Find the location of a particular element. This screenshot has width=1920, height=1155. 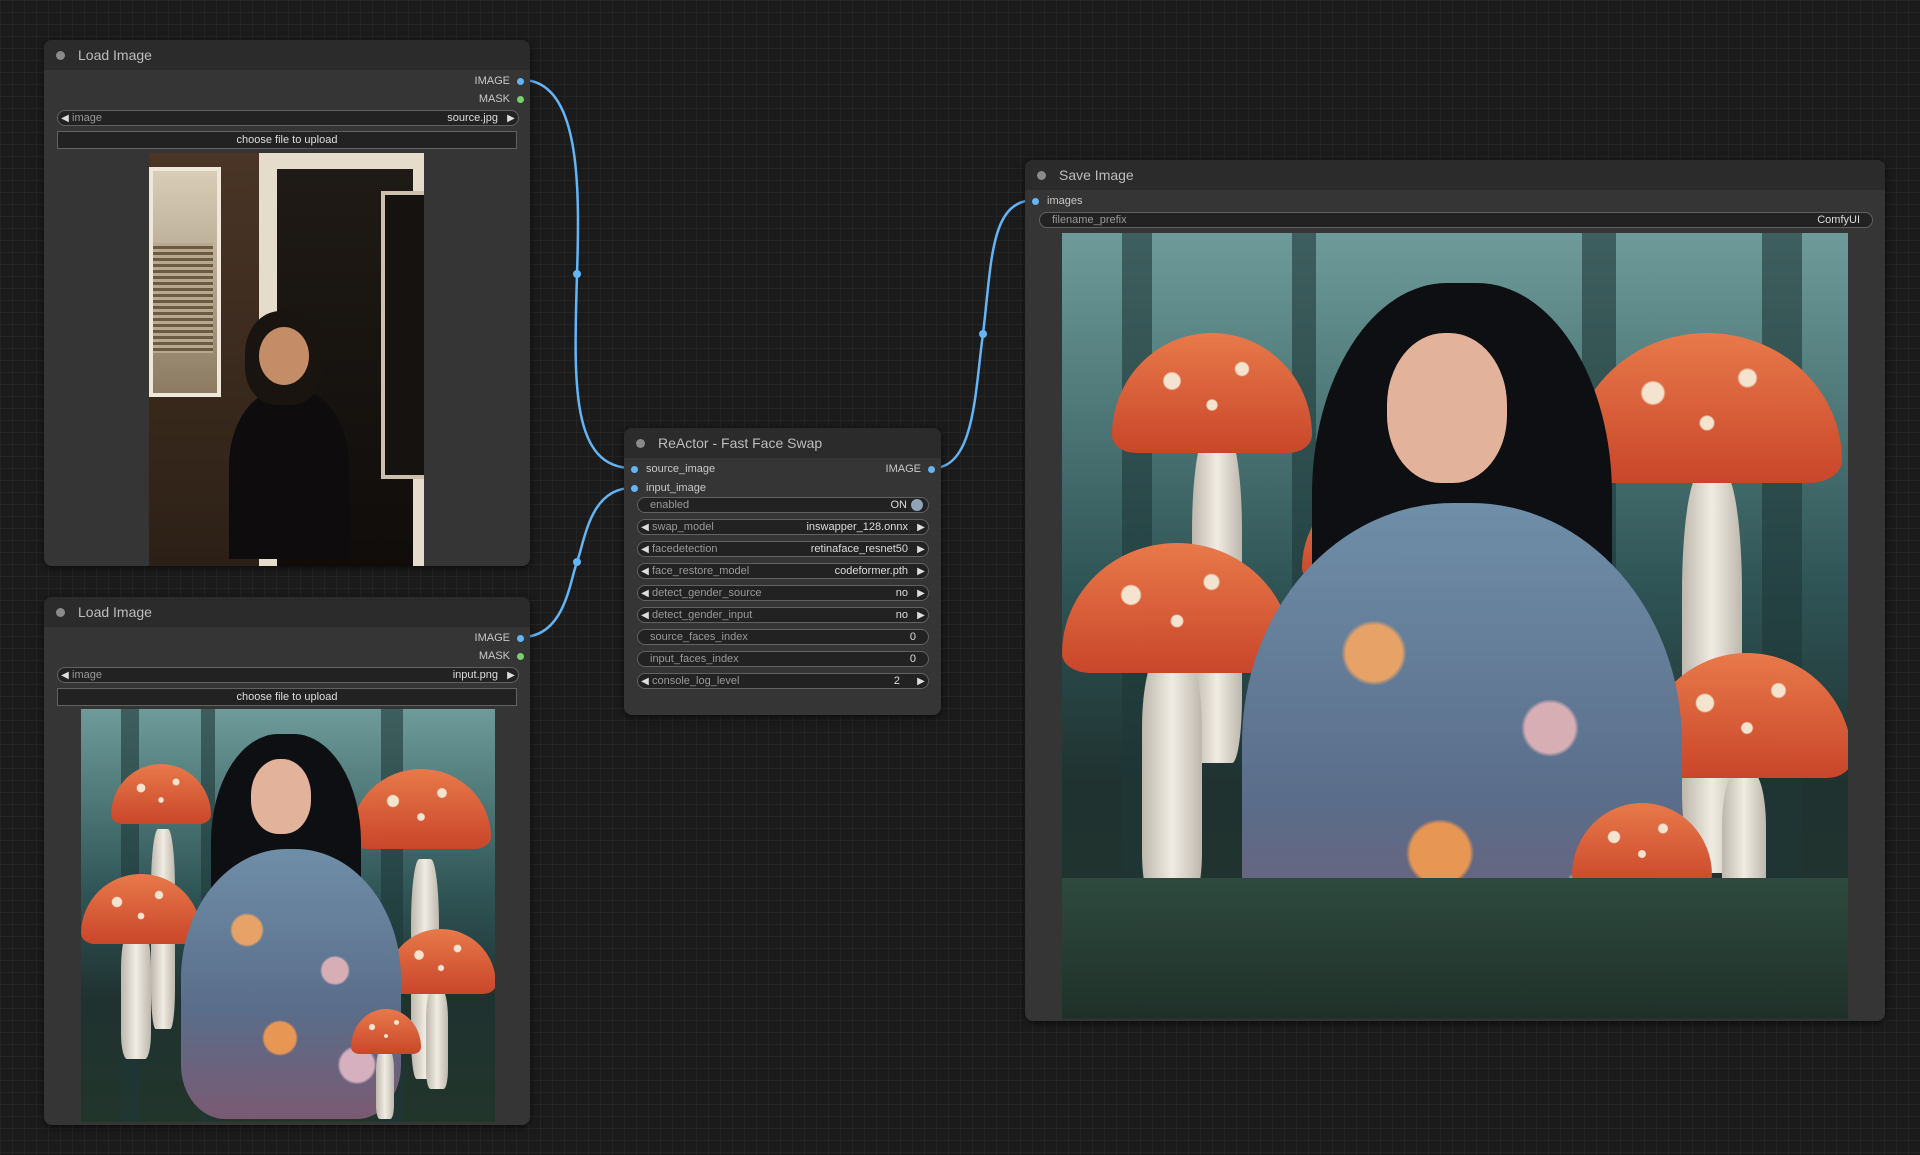

widget-label: filename_prefix is located at coordinates (1089, 220).